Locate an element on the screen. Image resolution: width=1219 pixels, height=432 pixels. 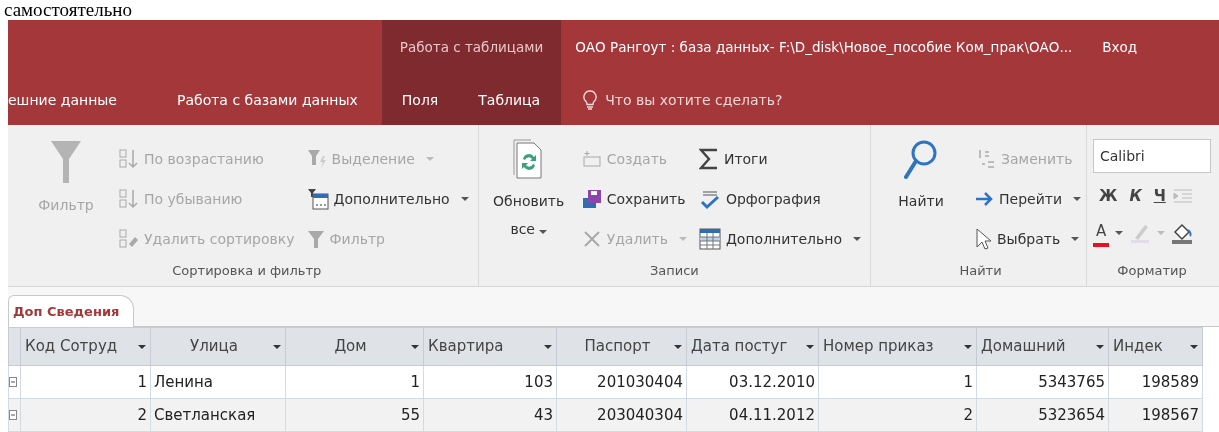
column-header: Паспорт is located at coordinates (621, 346).